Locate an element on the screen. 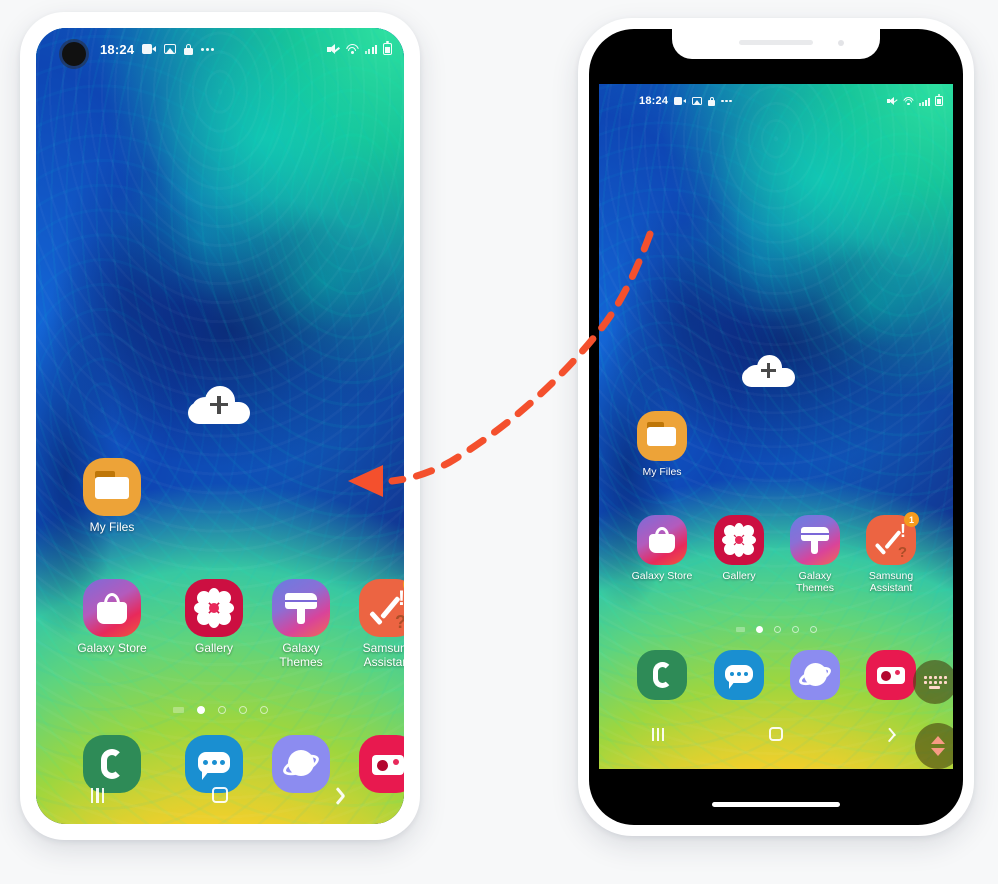 Image resolution: width=998 pixels, height=884 pixels. status-badge: 1 is located at coordinates (911, 519).